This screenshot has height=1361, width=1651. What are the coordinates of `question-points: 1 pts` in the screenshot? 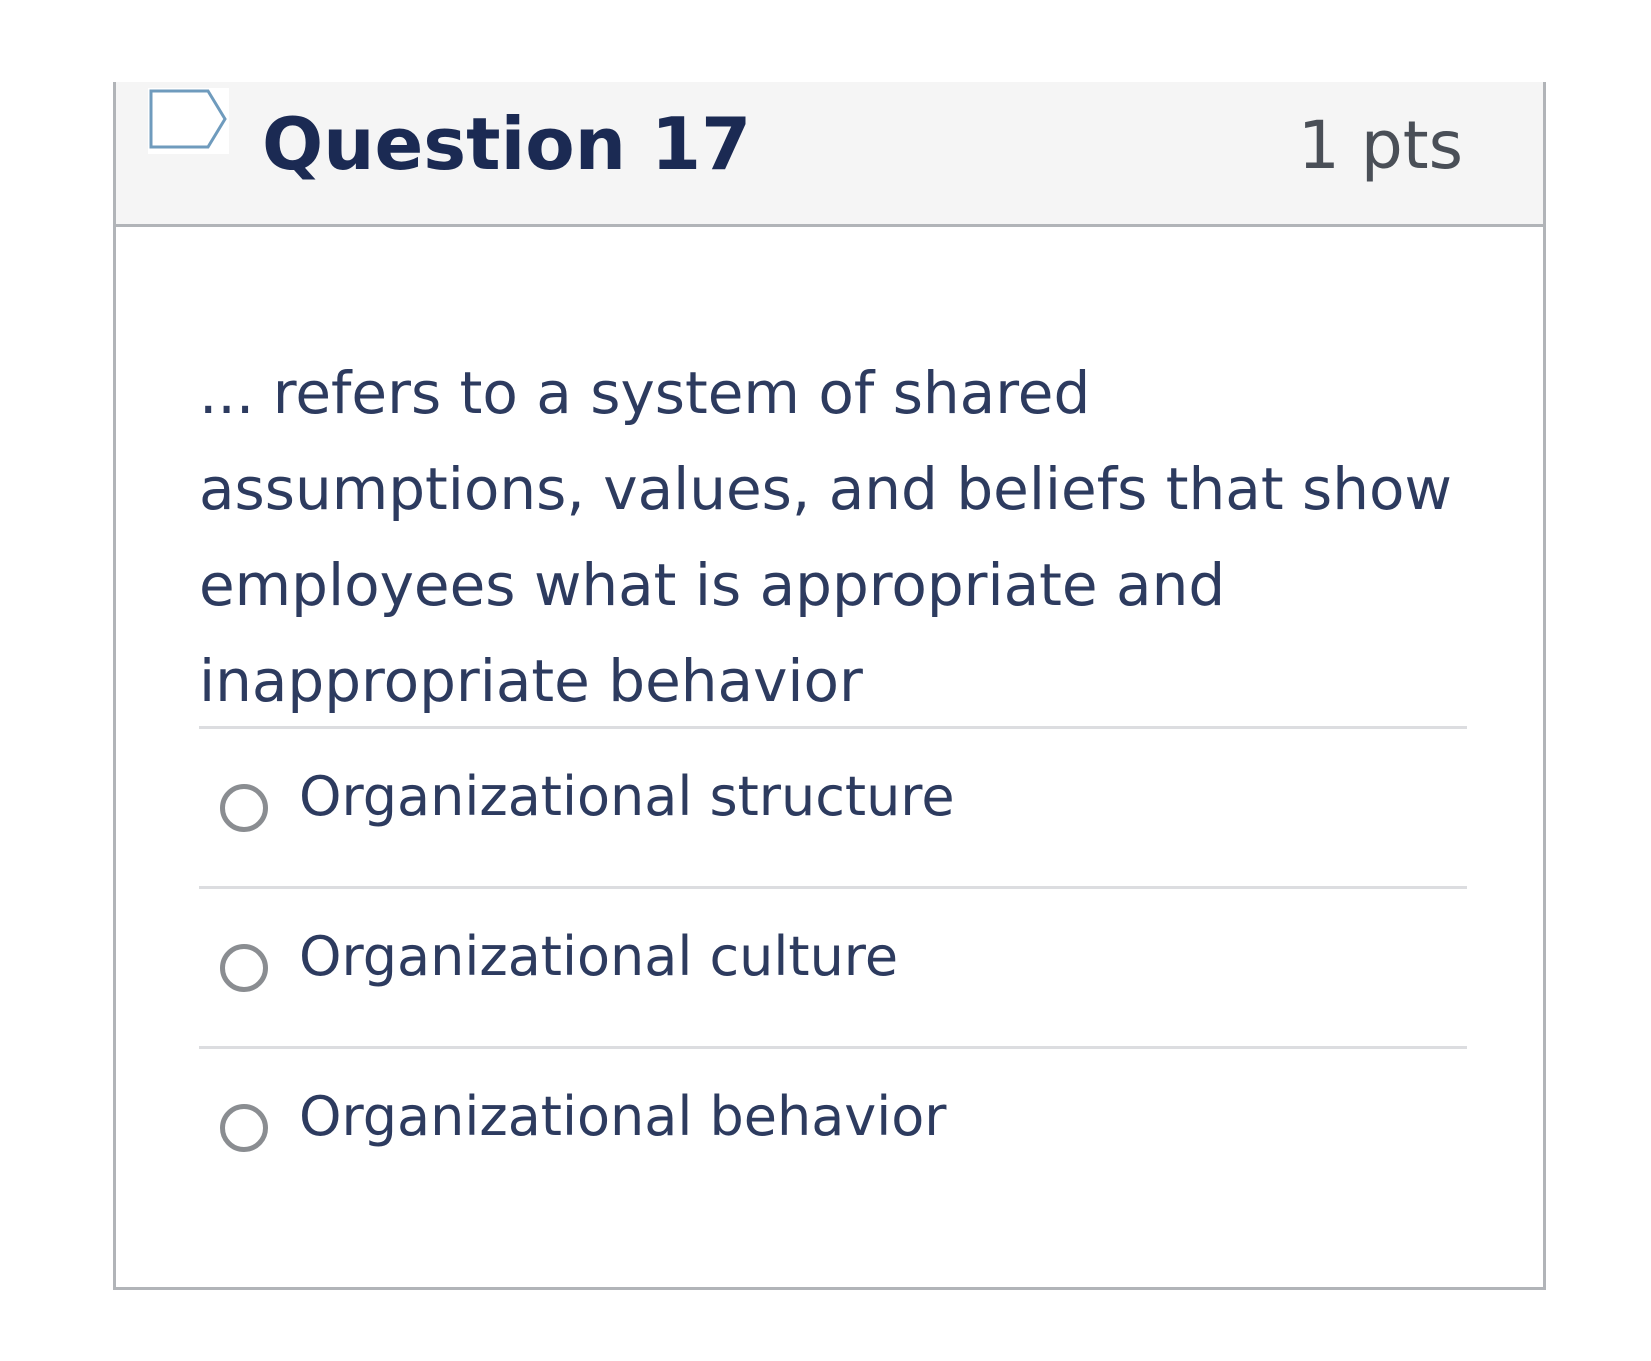 It's located at (1380, 145).